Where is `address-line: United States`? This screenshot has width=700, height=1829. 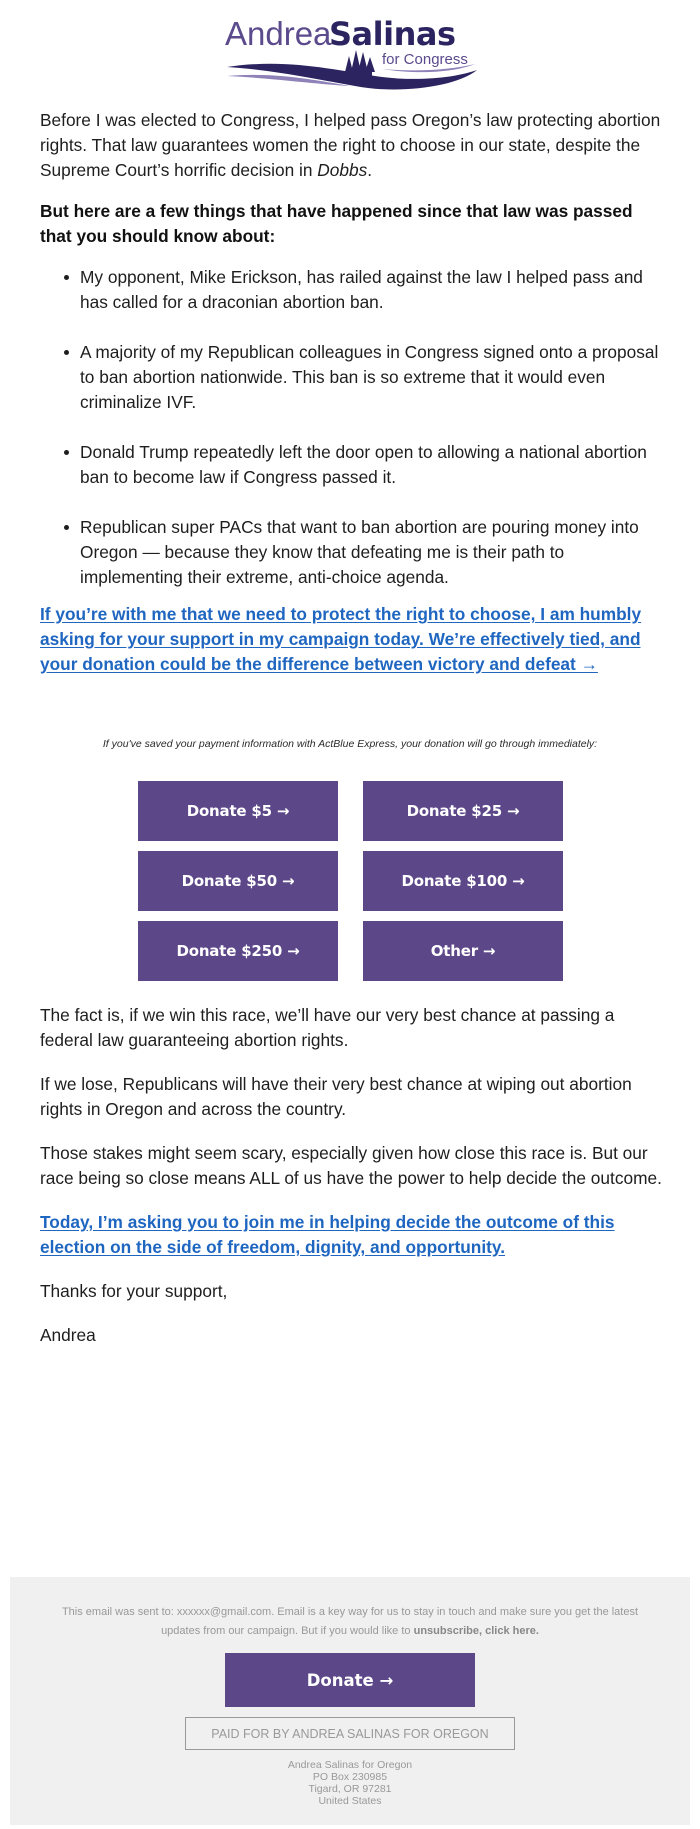 address-line: United States is located at coordinates (350, 1801).